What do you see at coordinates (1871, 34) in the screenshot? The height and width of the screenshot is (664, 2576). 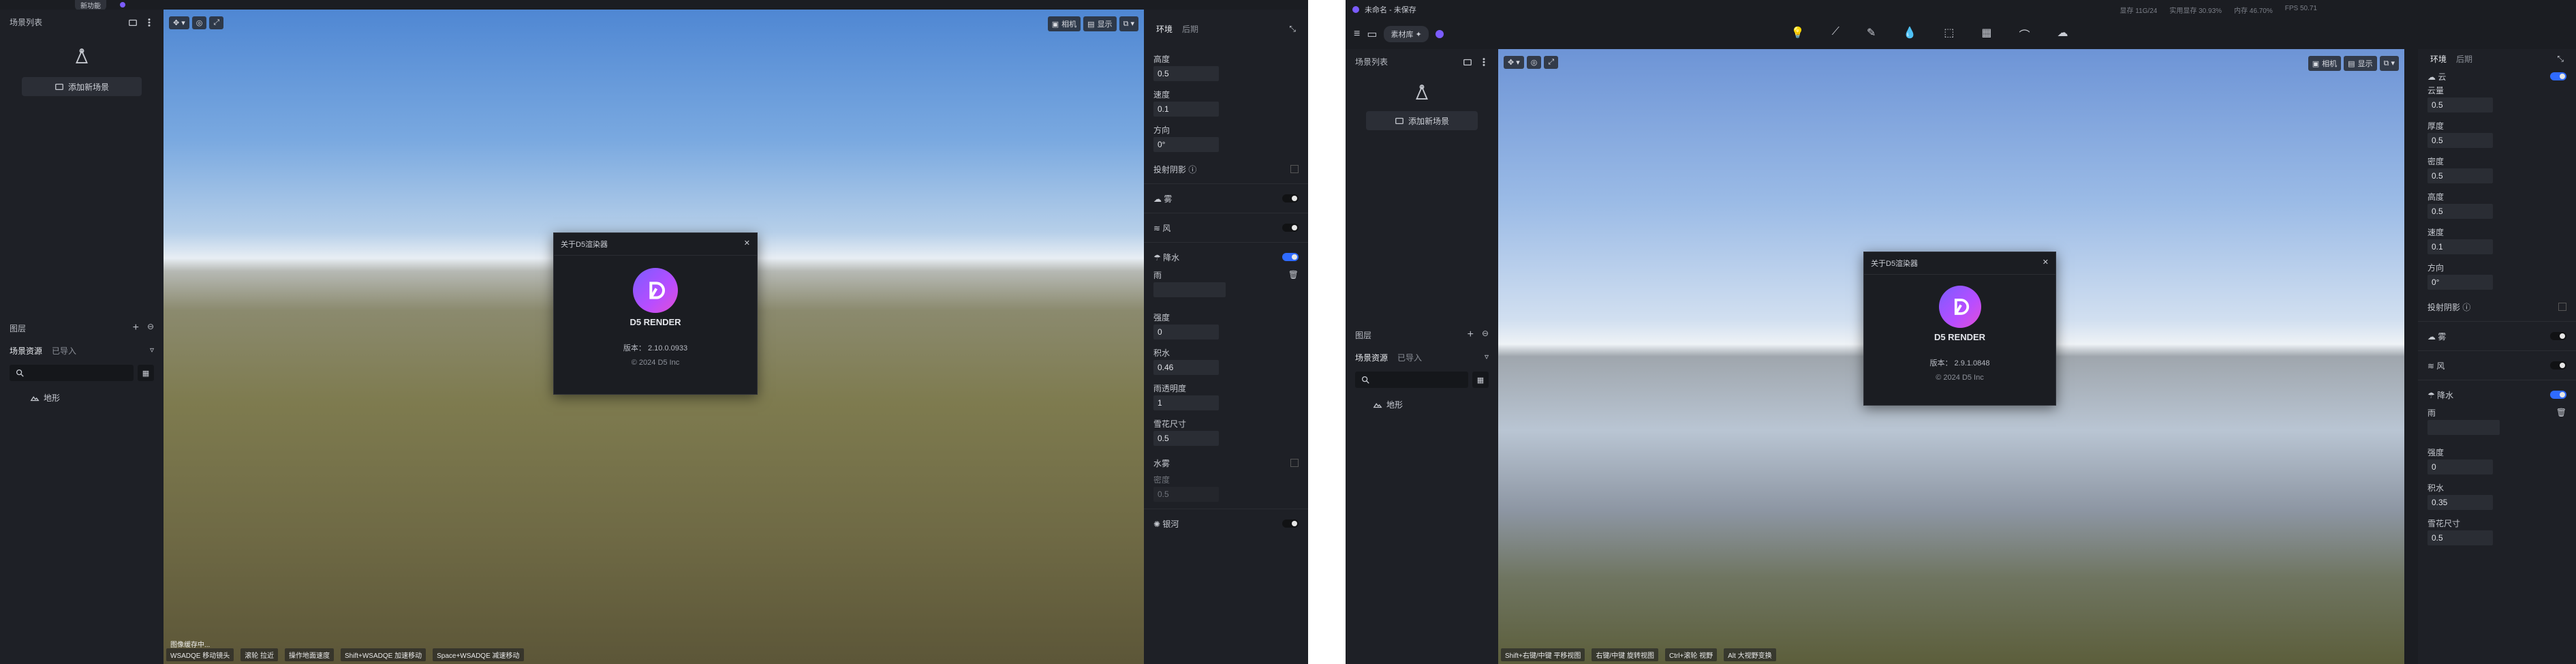 I see `brush-icon: ✎` at bounding box center [1871, 34].